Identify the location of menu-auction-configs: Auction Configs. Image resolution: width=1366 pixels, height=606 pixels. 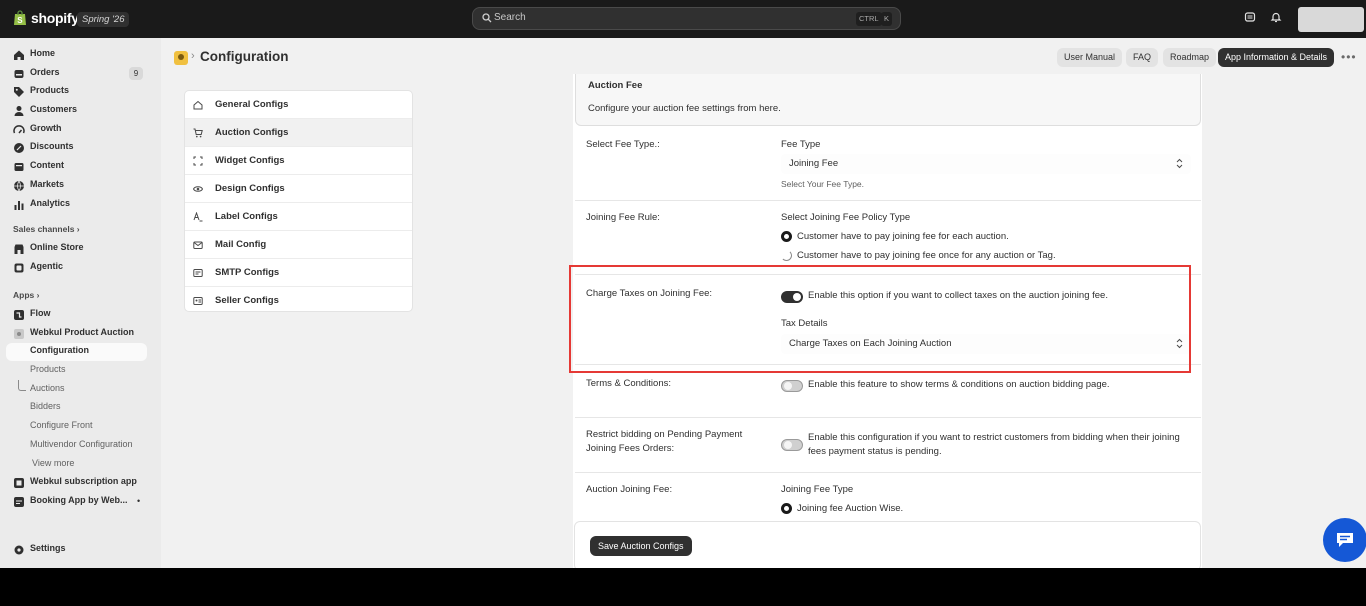
(298, 133).